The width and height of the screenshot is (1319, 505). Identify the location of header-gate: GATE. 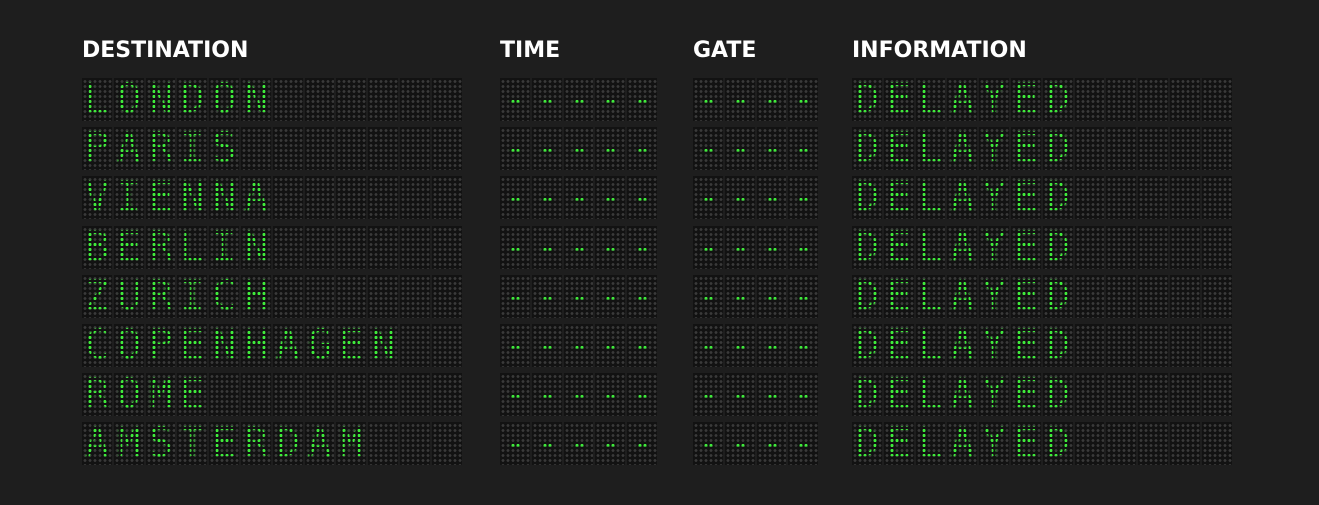
(725, 50).